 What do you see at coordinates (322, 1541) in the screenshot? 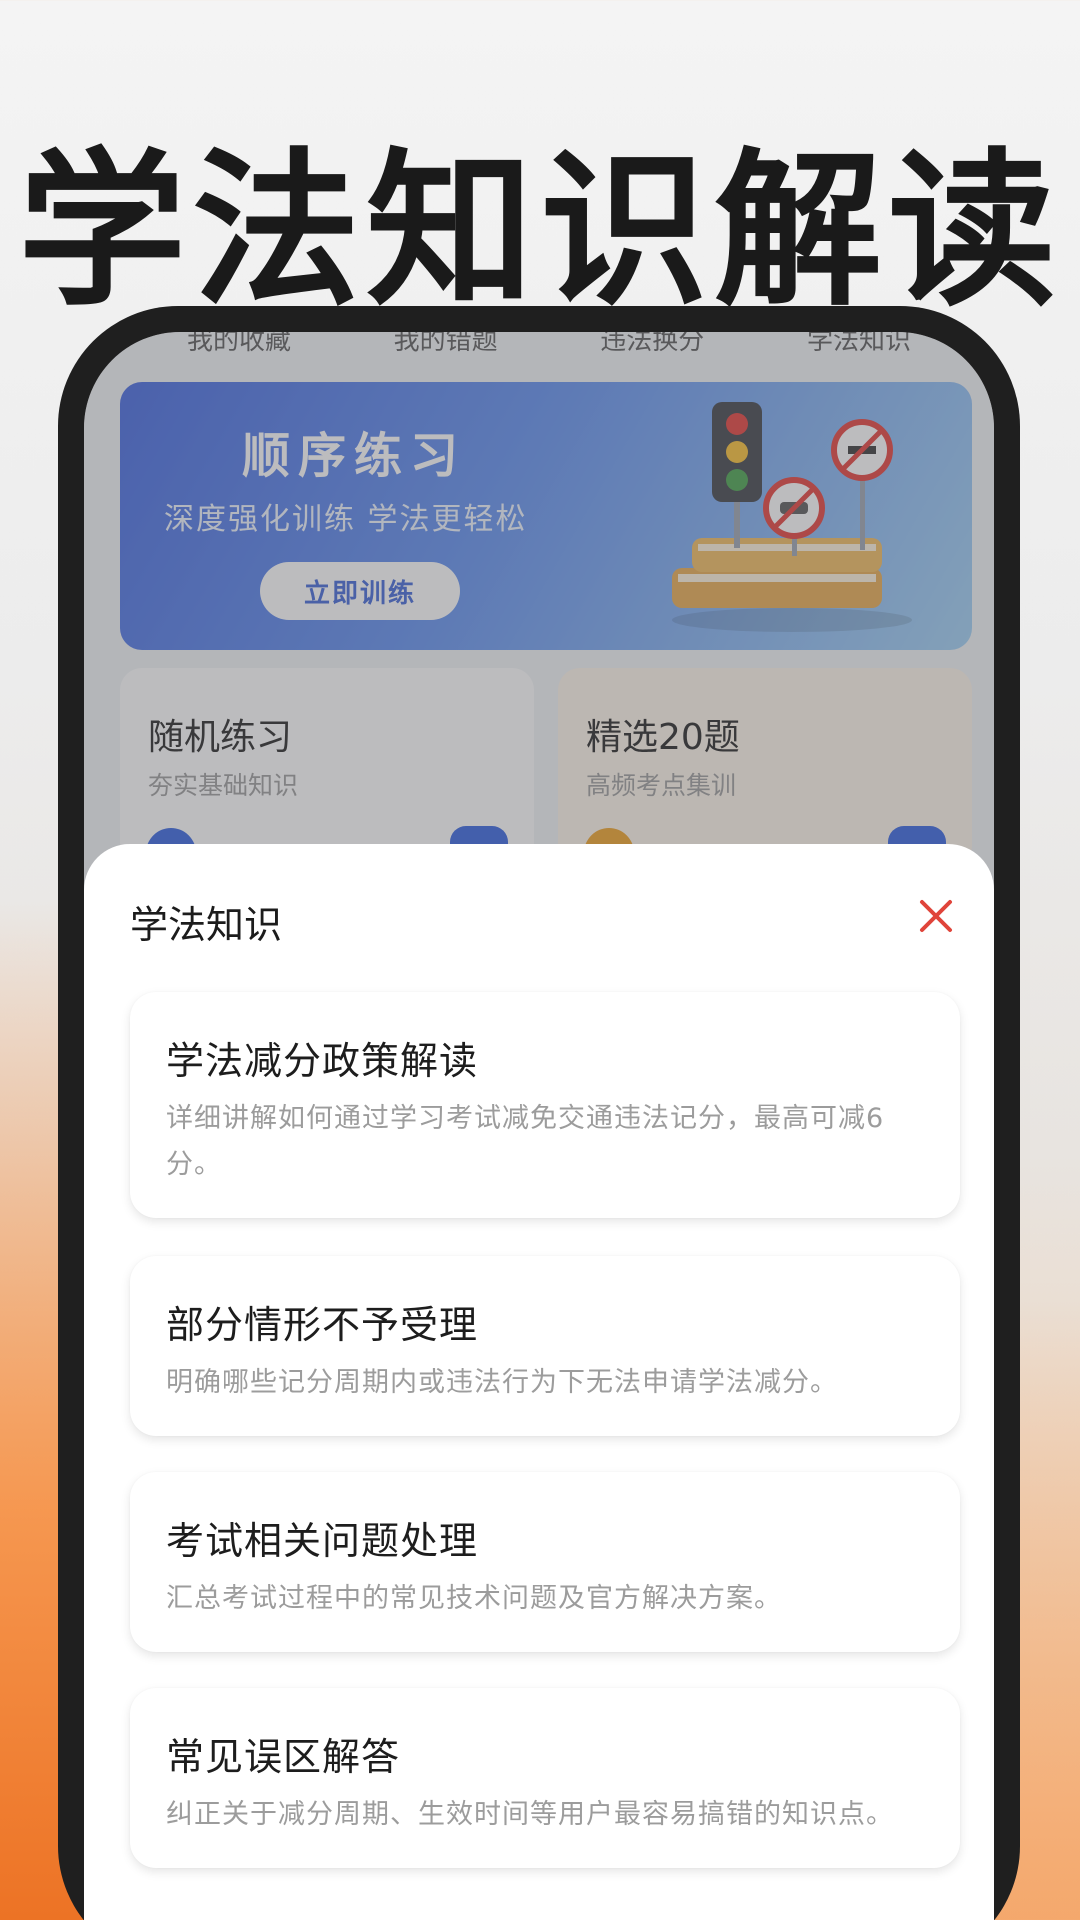
I see `item-title: 考试相关问题处理` at bounding box center [322, 1541].